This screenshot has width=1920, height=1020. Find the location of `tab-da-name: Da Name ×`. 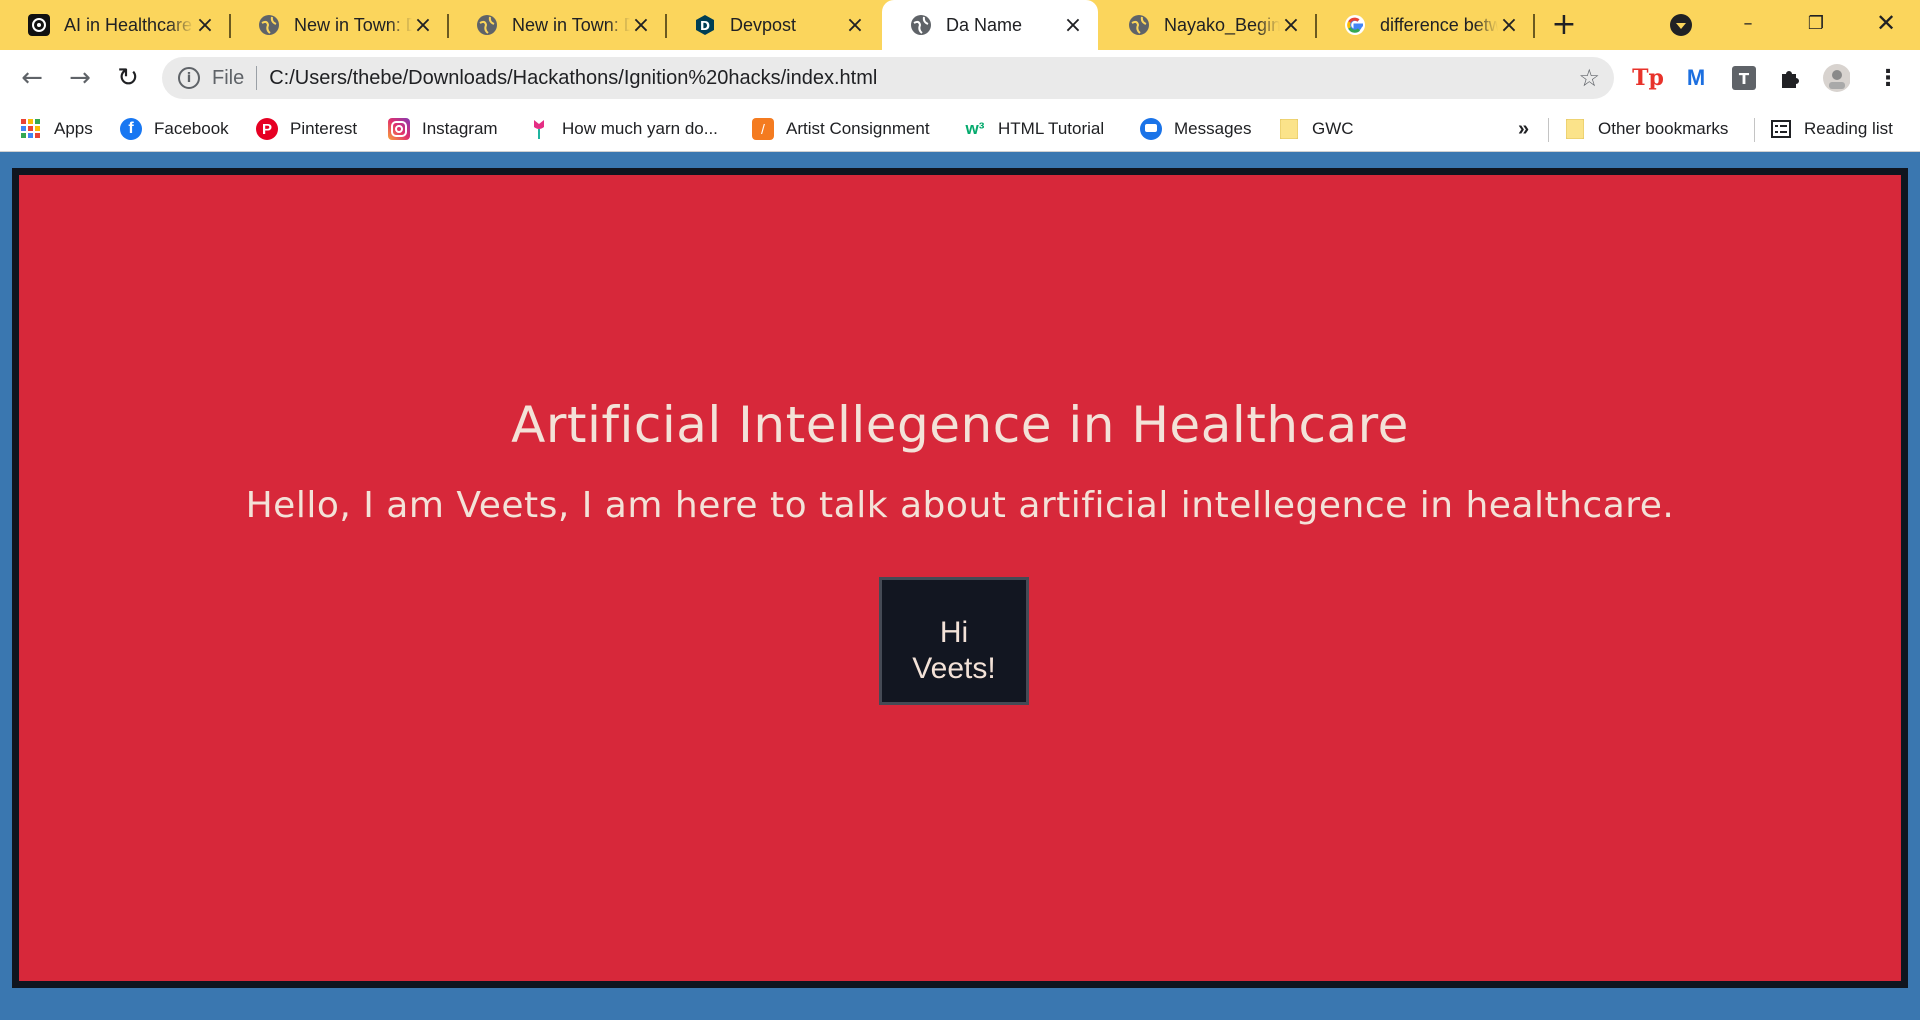

tab-da-name: Da Name × is located at coordinates (990, 25).